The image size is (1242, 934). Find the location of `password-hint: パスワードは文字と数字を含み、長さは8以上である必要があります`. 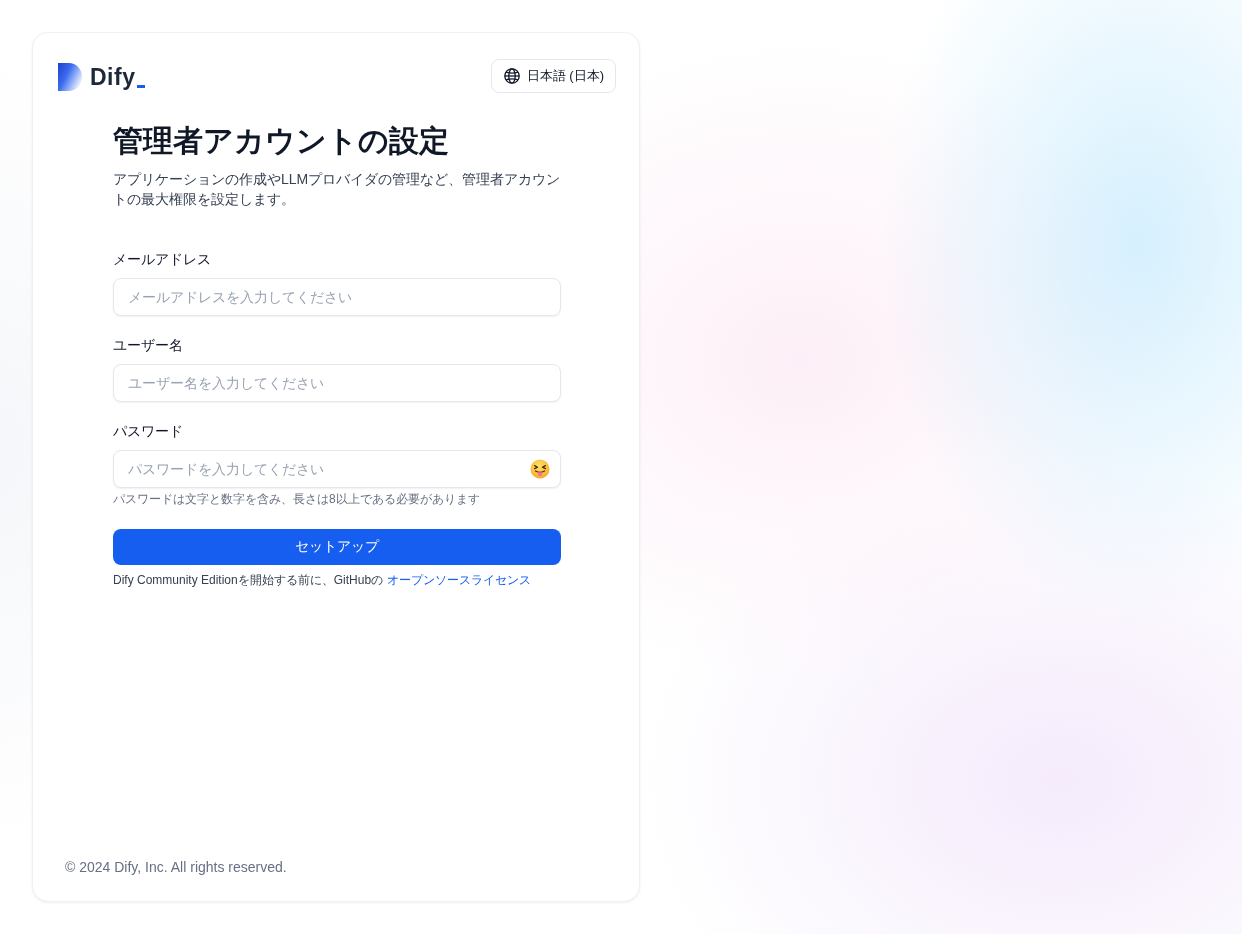

password-hint: パスワードは文字と数字を含み、長さは8以上である必要があります is located at coordinates (297, 499).